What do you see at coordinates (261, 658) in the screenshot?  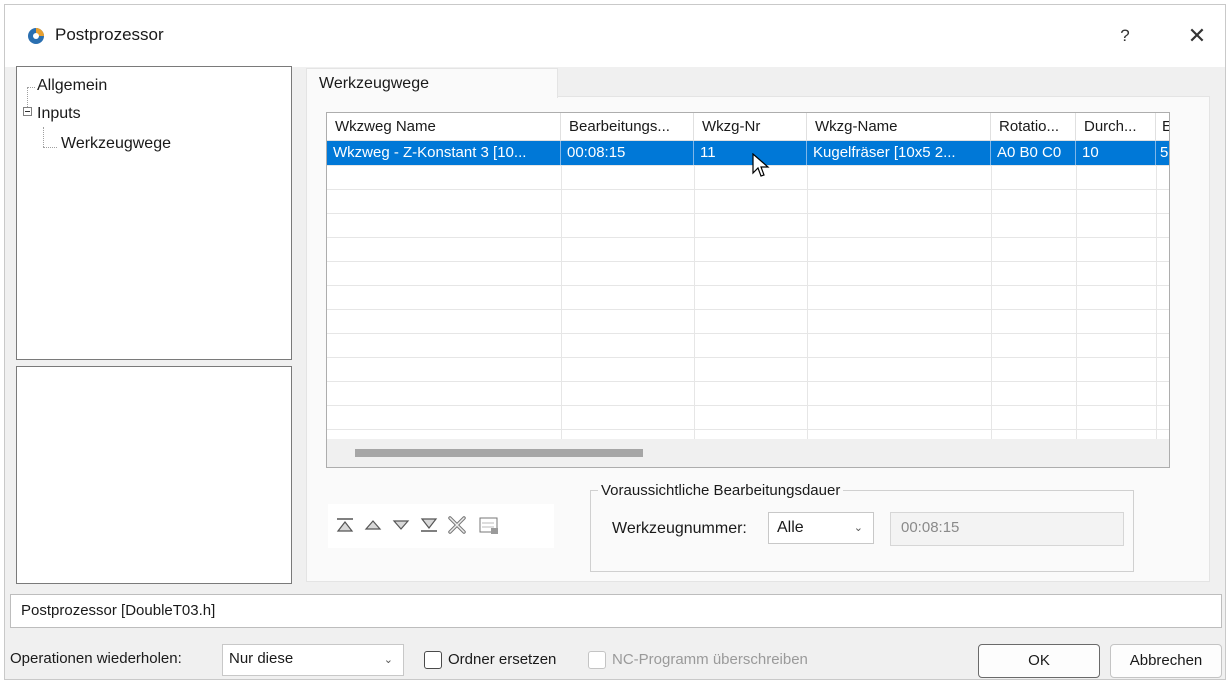 I see `repeat-operations-value: Nur diese` at bounding box center [261, 658].